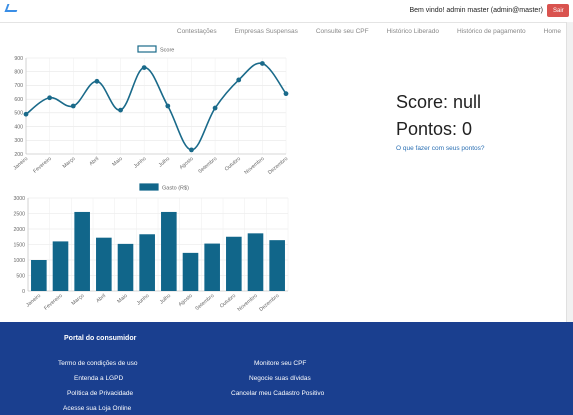  I want to click on bar-julho, so click(169, 251).